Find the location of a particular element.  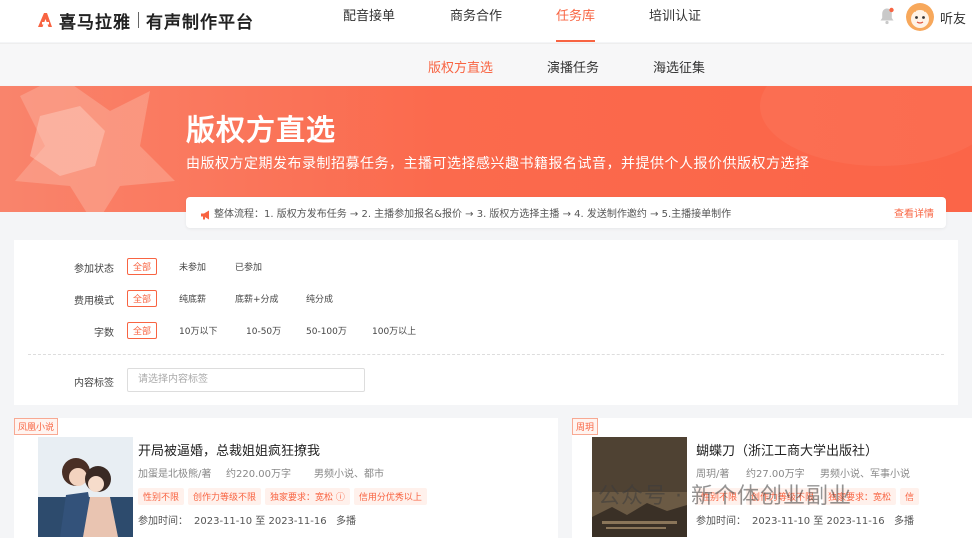

fee-option-share-only: 纯分成 is located at coordinates (319, 298).